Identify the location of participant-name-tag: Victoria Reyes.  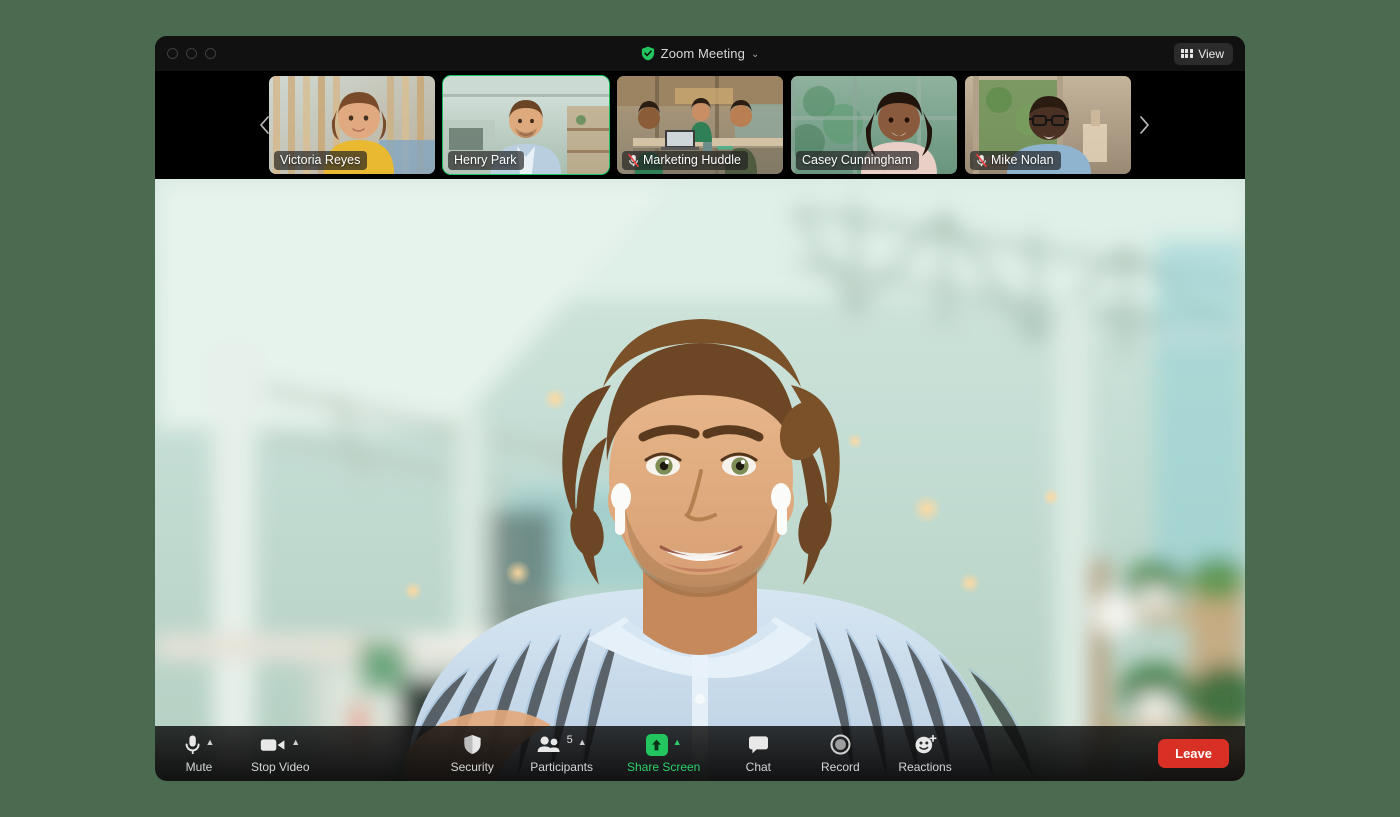
(321, 160).